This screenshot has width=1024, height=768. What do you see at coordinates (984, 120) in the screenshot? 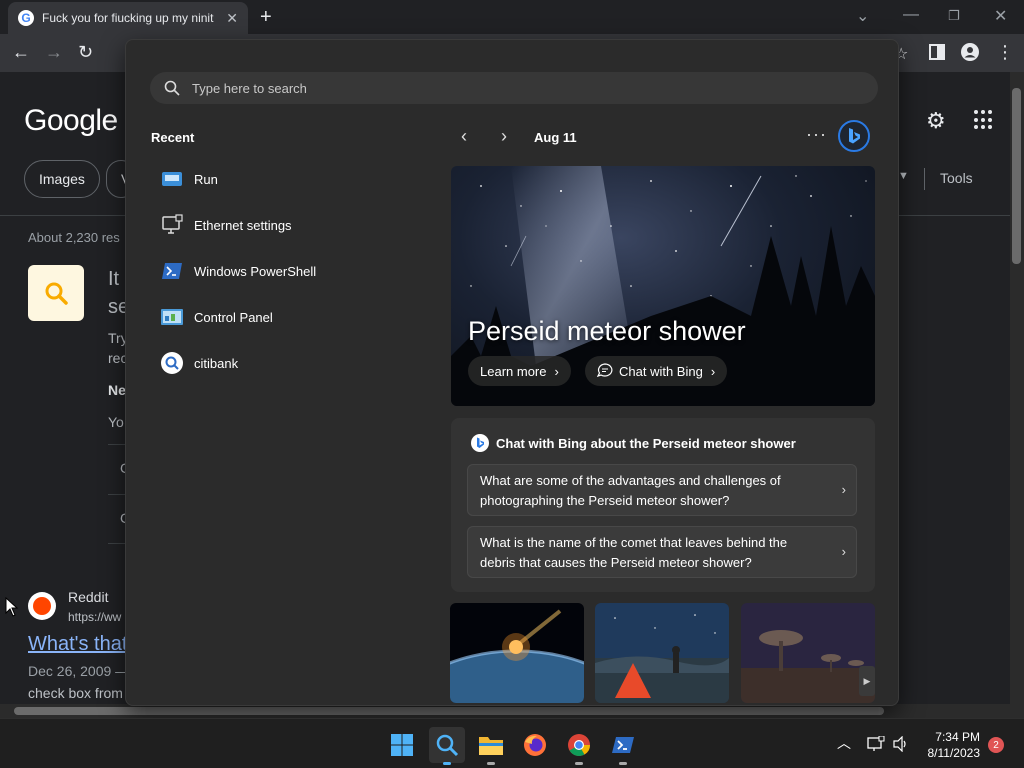
I see `google-apps-icon` at bounding box center [984, 120].